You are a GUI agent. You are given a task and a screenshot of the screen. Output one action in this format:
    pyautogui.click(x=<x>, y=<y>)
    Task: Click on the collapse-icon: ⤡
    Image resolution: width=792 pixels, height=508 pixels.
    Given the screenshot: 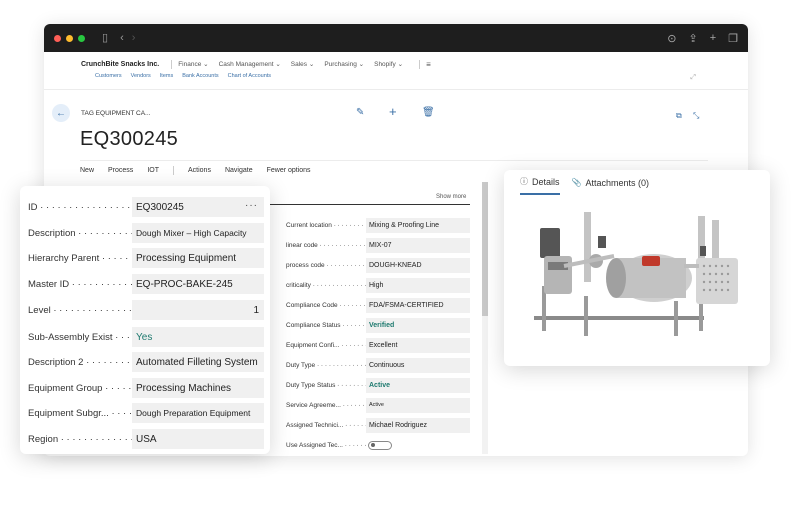 What is the action you would take?
    pyautogui.click(x=696, y=116)
    